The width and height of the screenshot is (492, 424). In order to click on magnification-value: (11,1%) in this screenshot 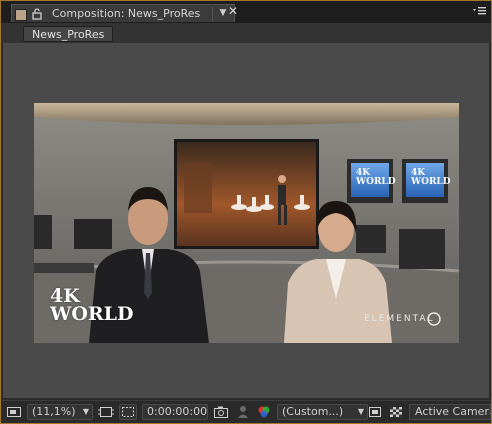, I will do `click(54, 411)`.